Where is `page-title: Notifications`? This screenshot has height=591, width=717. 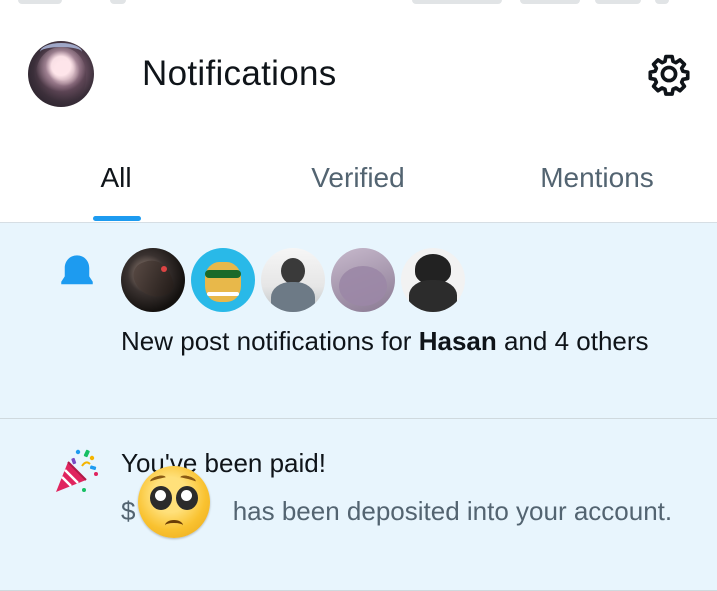 page-title: Notifications is located at coordinates (239, 73).